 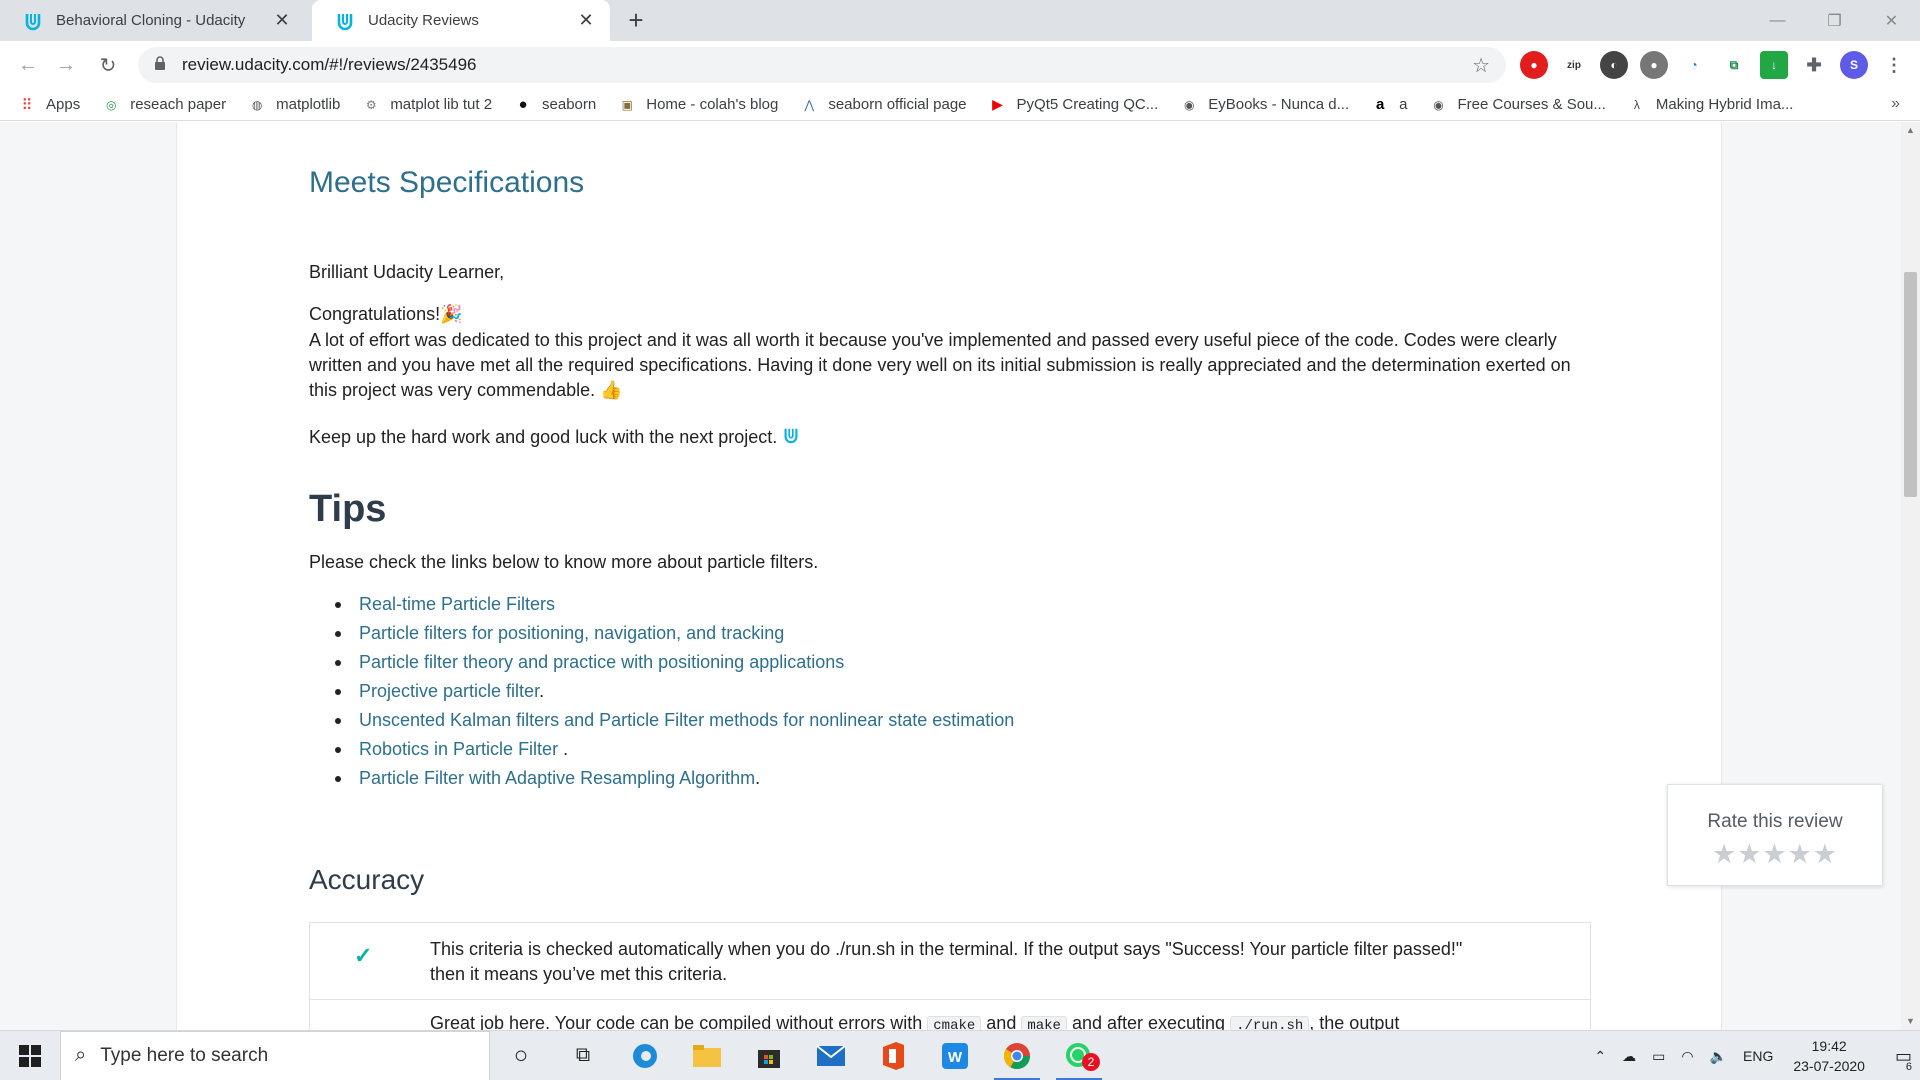 I want to click on extension-icon: ●, so click(x=1654, y=65).